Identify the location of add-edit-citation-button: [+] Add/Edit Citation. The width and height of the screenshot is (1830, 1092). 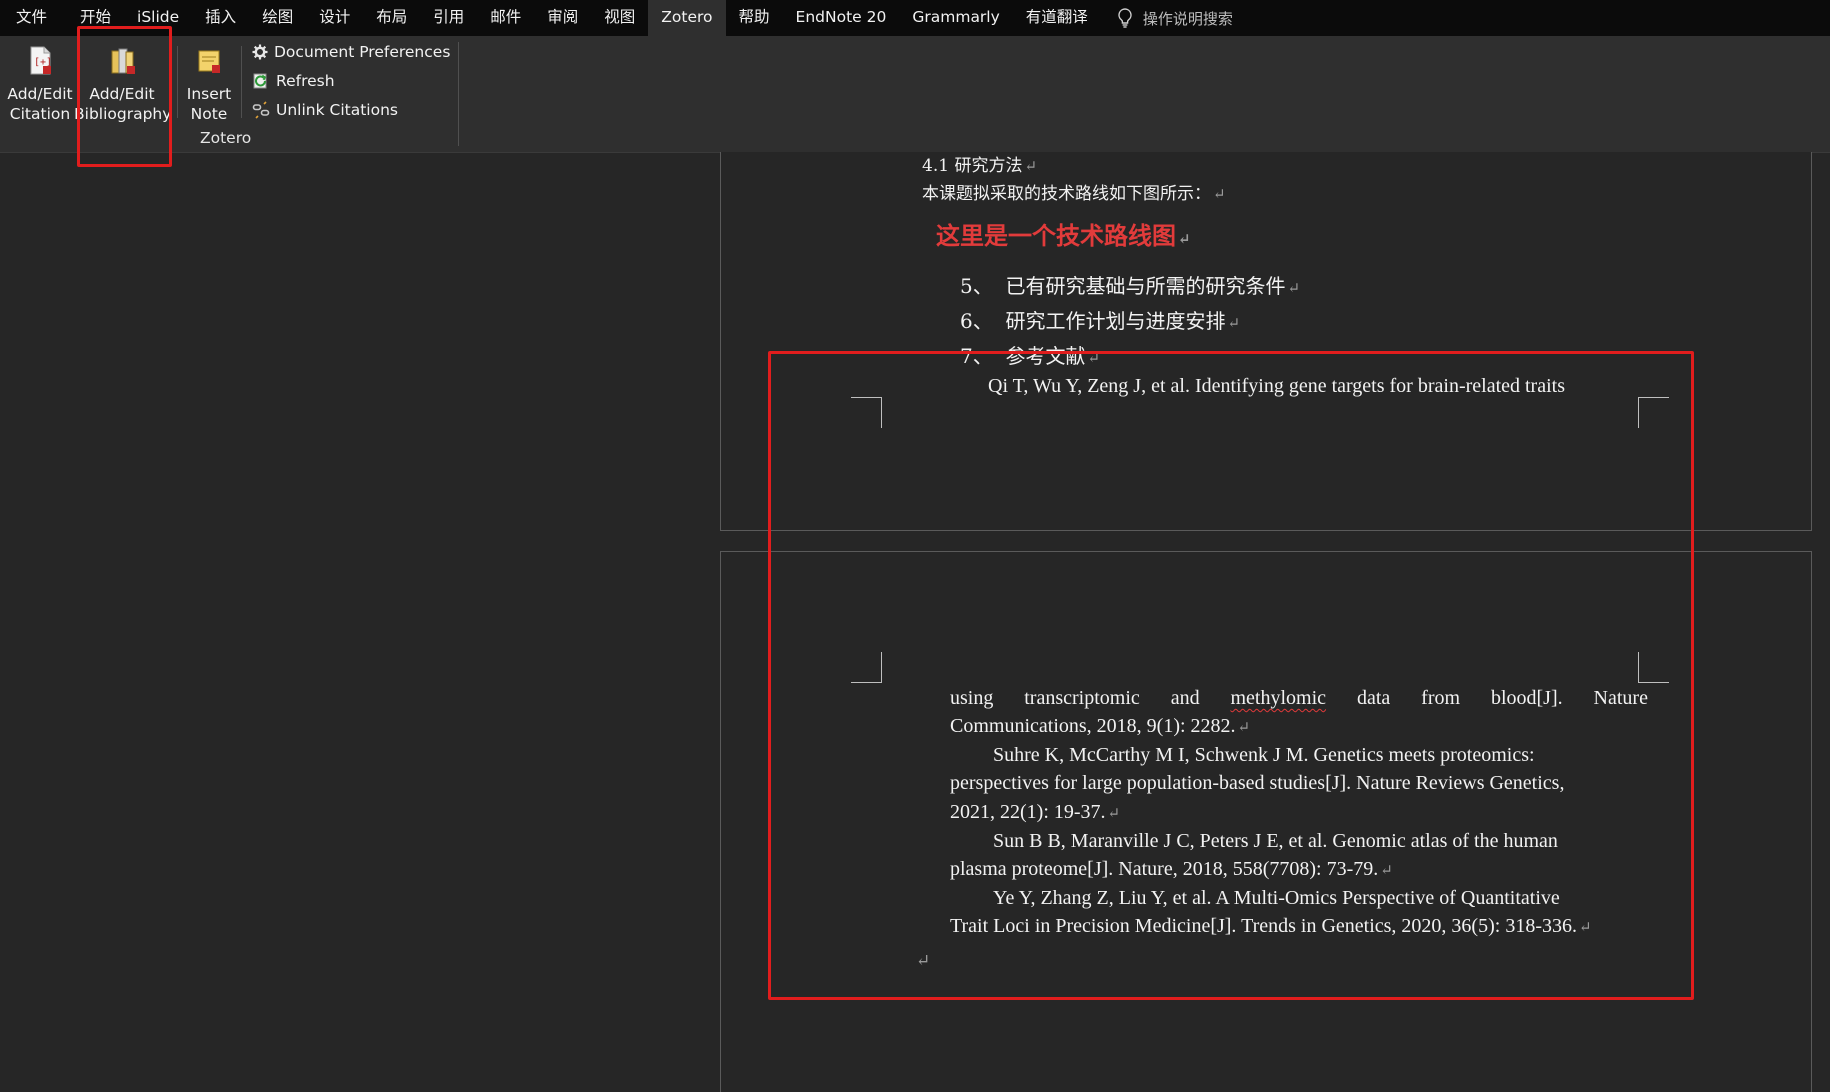
(40, 85).